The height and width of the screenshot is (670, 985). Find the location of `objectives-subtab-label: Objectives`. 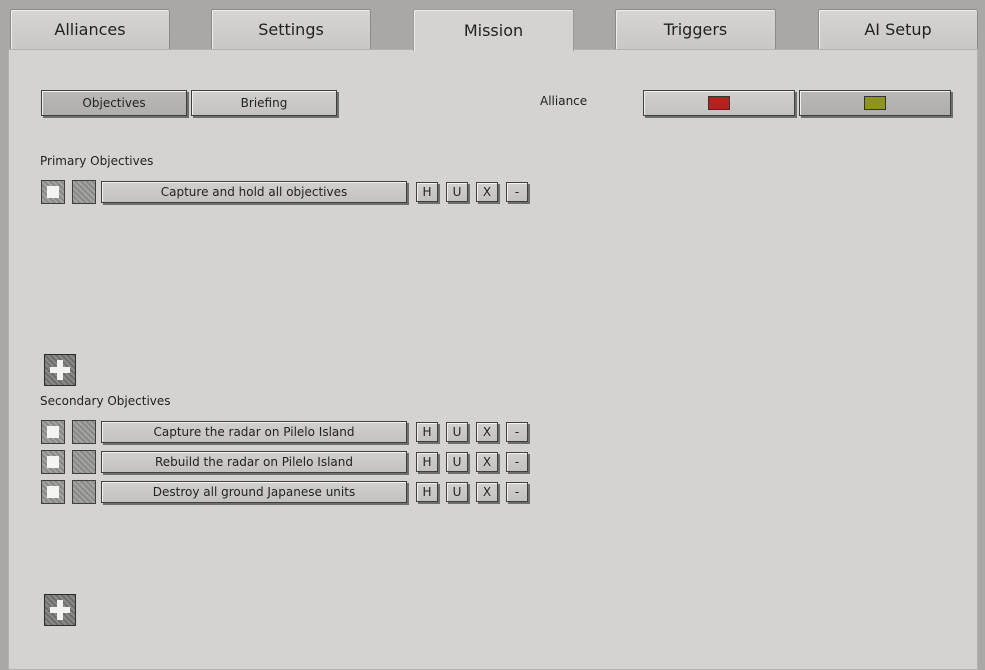

objectives-subtab-label: Objectives is located at coordinates (114, 103).